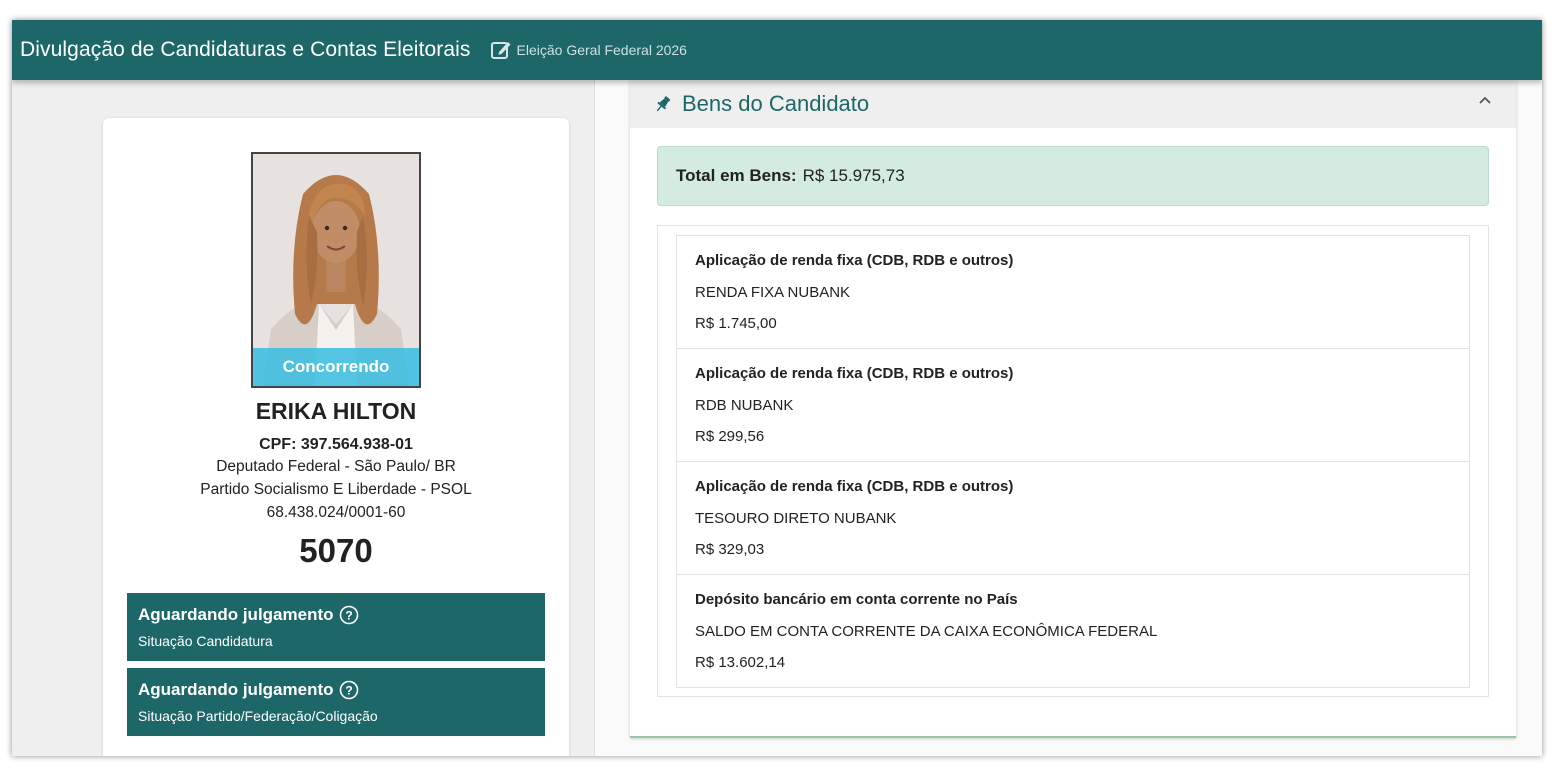 This screenshot has width=1566, height=771. What do you see at coordinates (730, 436) in the screenshot?
I see `item-value: R$ 299,56` at bounding box center [730, 436].